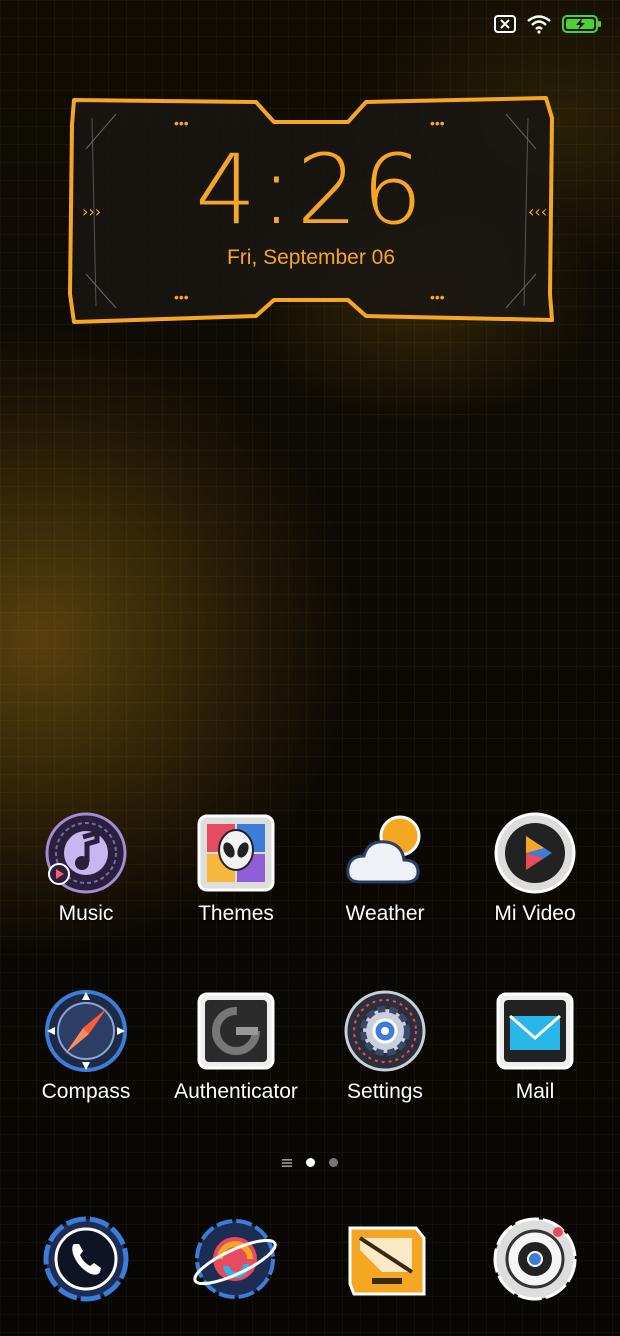  What do you see at coordinates (535, 1031) in the screenshot?
I see `mail-icon` at bounding box center [535, 1031].